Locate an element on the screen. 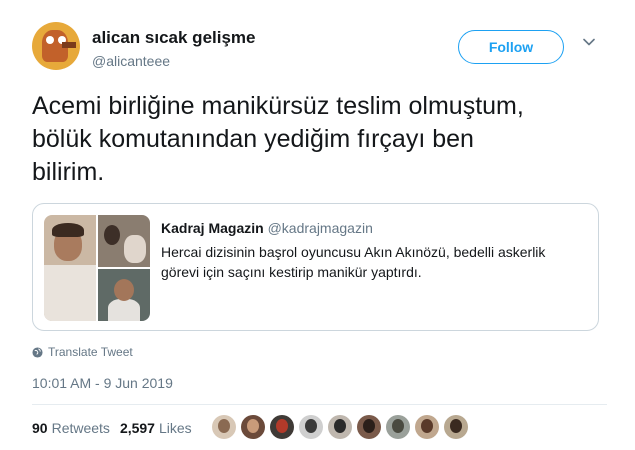  author-avatar is located at coordinates (56, 46).